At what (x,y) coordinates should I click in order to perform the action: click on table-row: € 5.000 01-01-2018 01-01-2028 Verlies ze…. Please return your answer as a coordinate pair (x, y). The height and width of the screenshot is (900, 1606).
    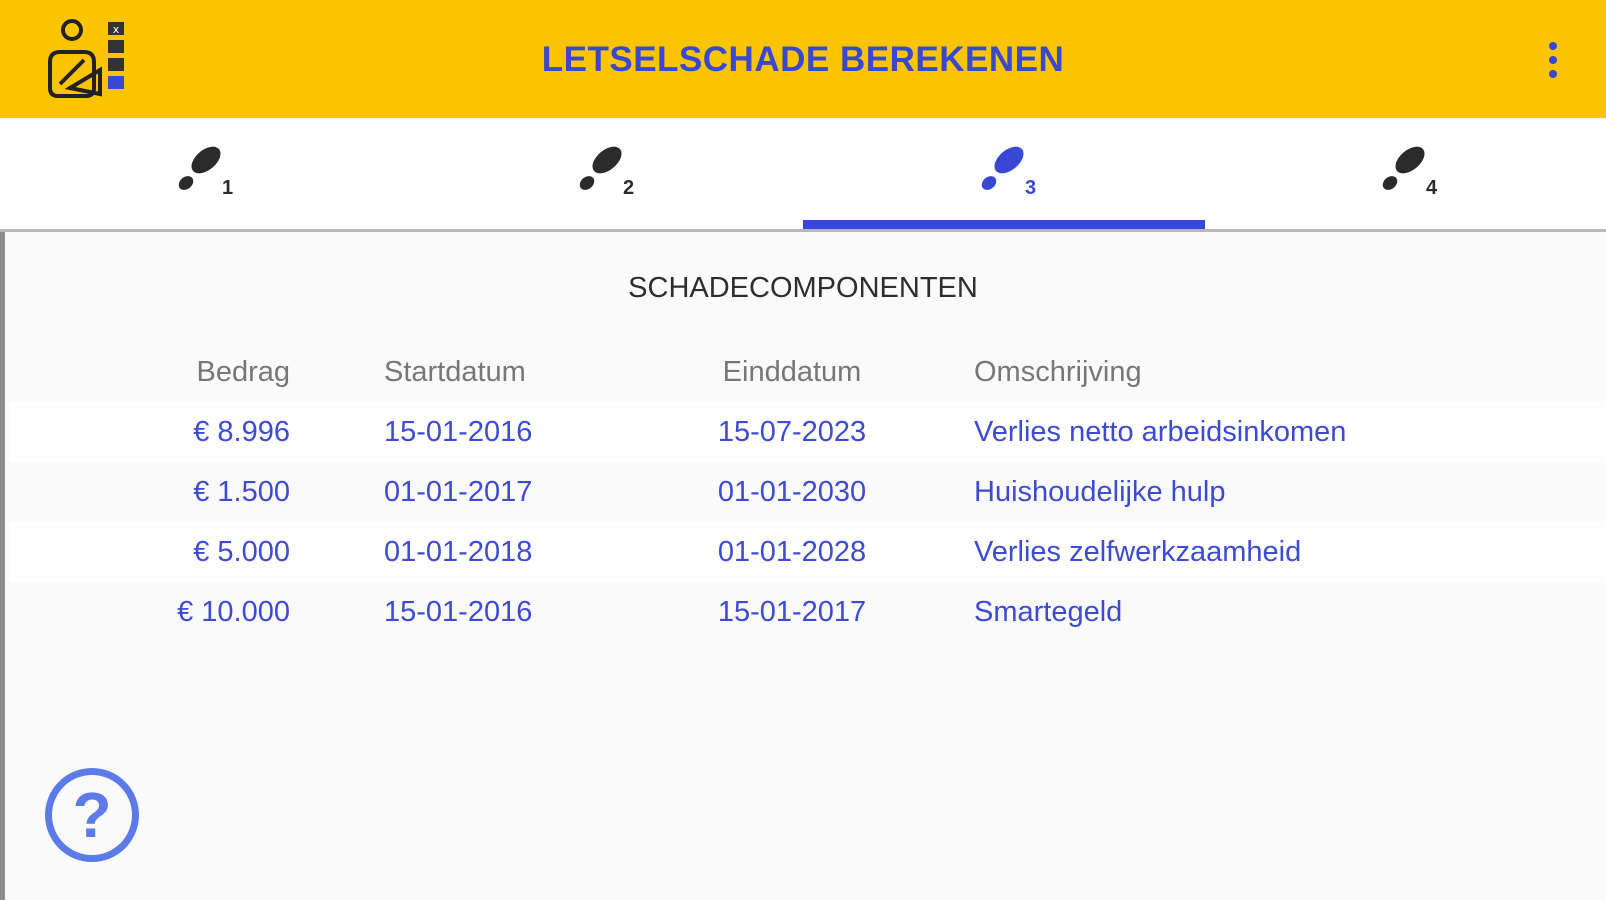
    Looking at the image, I should click on (808, 552).